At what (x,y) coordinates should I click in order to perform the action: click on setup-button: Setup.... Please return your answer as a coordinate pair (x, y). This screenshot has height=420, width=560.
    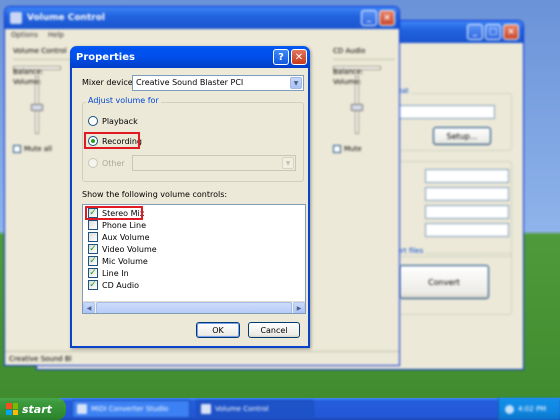
    Looking at the image, I should click on (462, 136).